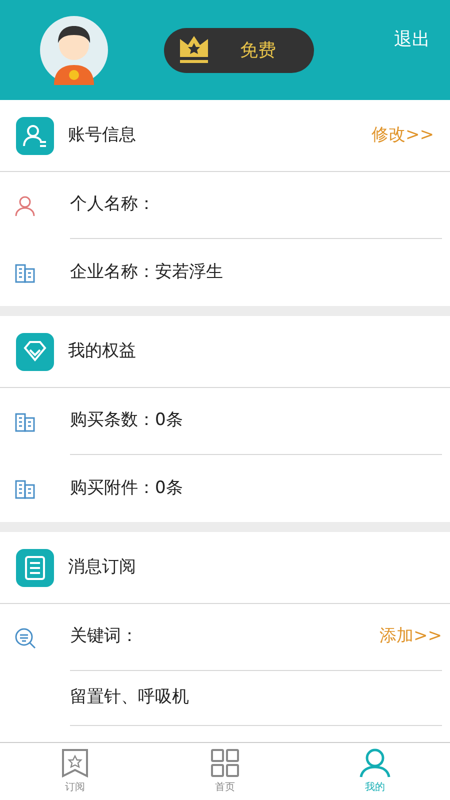  What do you see at coordinates (102, 351) in the screenshot?
I see `section-title: 我的权益` at bounding box center [102, 351].